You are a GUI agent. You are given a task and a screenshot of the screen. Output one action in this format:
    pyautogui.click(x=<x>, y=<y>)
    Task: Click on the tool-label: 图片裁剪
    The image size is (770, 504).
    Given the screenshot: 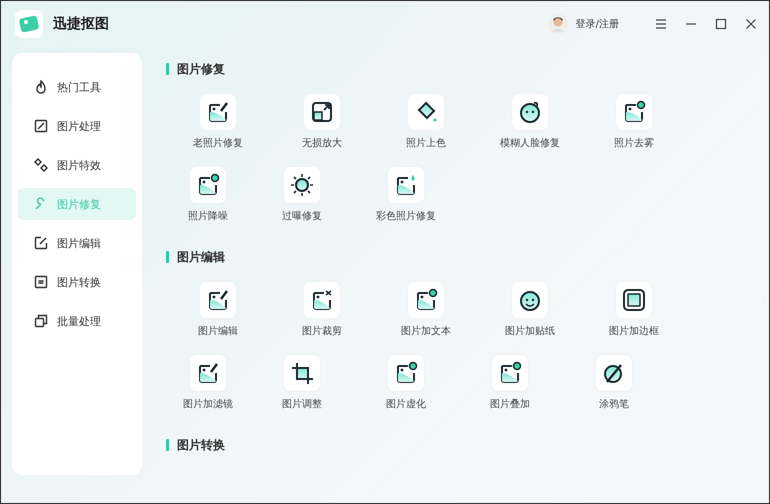 What is the action you would take?
    pyautogui.click(x=322, y=331)
    